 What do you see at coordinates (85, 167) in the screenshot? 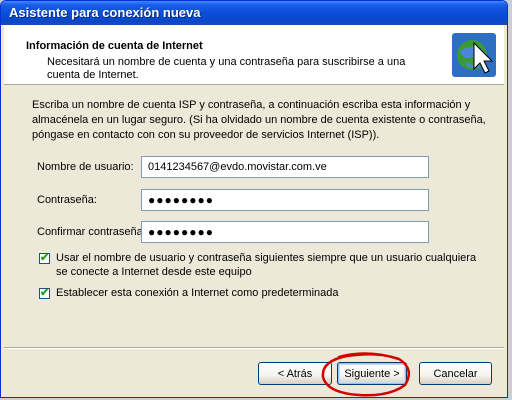
I see `username-label: Nombre de usuario:` at bounding box center [85, 167].